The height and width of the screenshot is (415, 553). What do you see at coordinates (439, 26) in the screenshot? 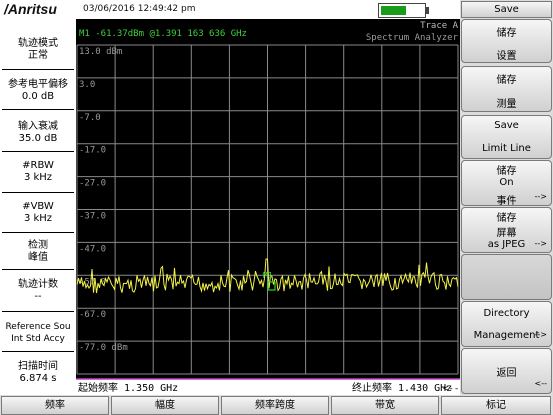
I see `trace-label: Trace A` at bounding box center [439, 26].